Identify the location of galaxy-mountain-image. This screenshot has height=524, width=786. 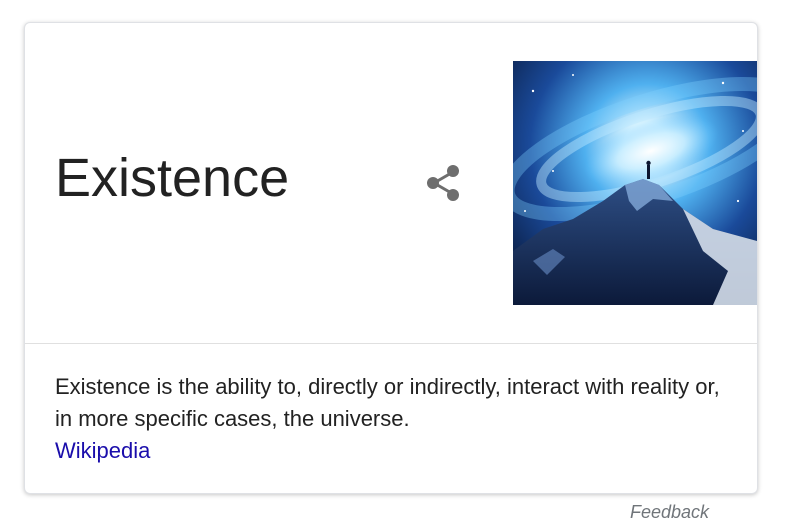
(635, 183).